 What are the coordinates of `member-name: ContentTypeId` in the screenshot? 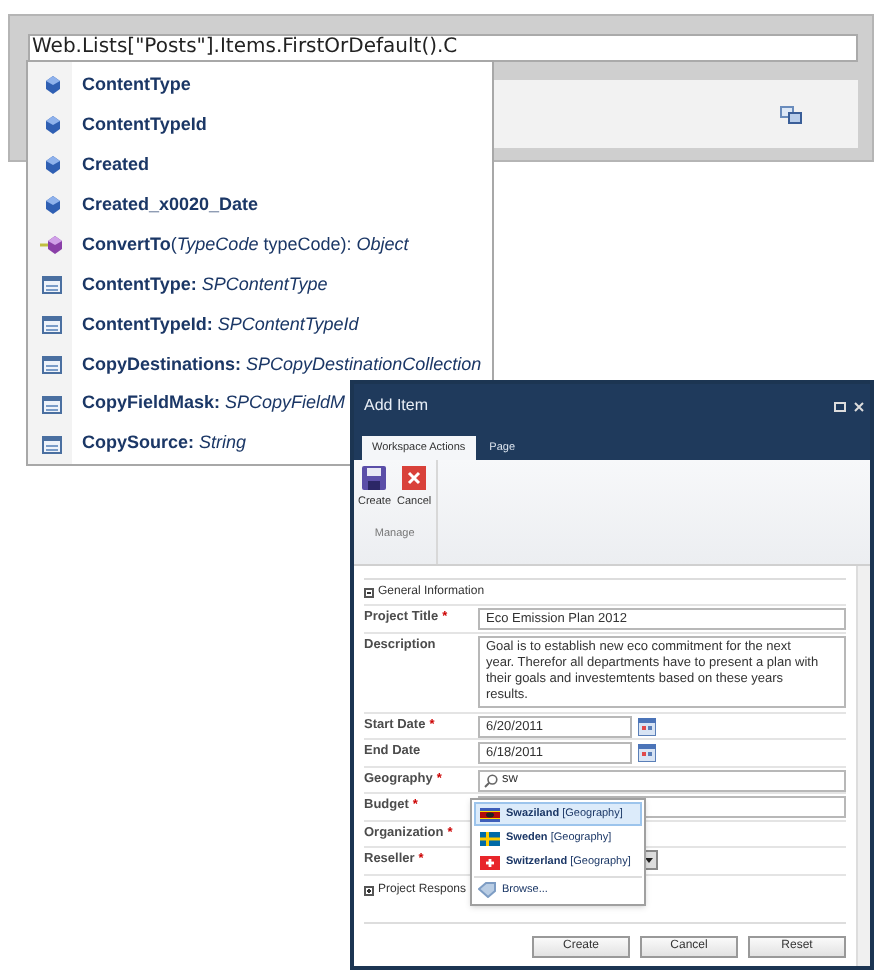 It's located at (144, 125).